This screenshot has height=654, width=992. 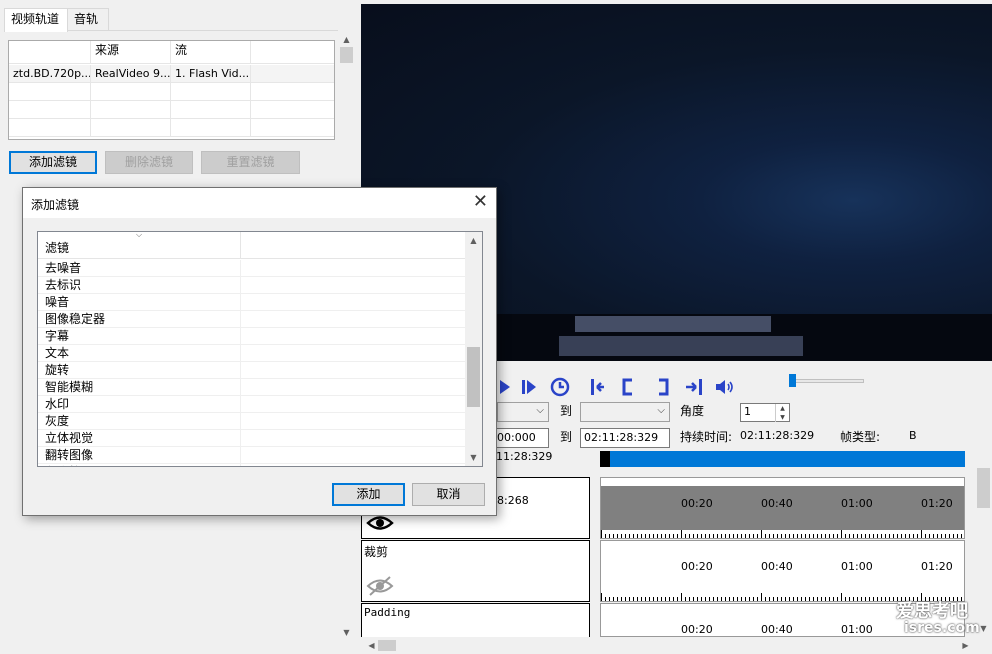 What do you see at coordinates (706, 437) in the screenshot?
I see `duration-label: 持续时间:` at bounding box center [706, 437].